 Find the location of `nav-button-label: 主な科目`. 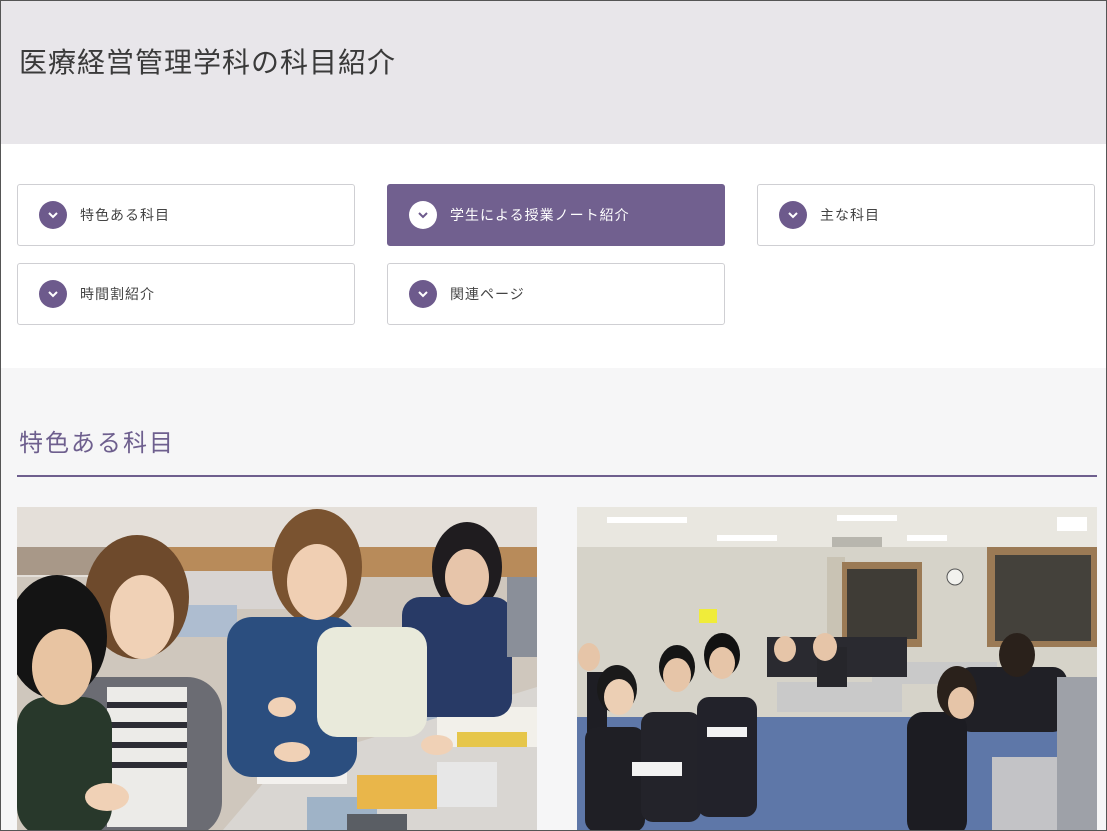

nav-button-label: 主な科目 is located at coordinates (850, 216).